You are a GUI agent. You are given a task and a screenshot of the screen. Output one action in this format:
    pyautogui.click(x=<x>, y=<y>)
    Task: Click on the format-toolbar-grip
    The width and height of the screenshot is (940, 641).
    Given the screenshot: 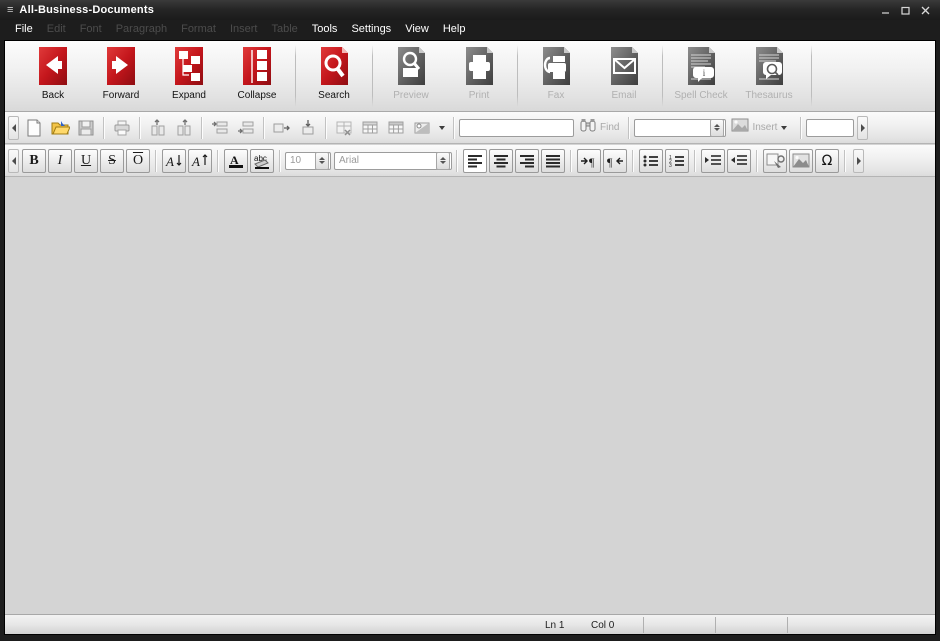 What is the action you would take?
    pyautogui.click(x=13, y=160)
    